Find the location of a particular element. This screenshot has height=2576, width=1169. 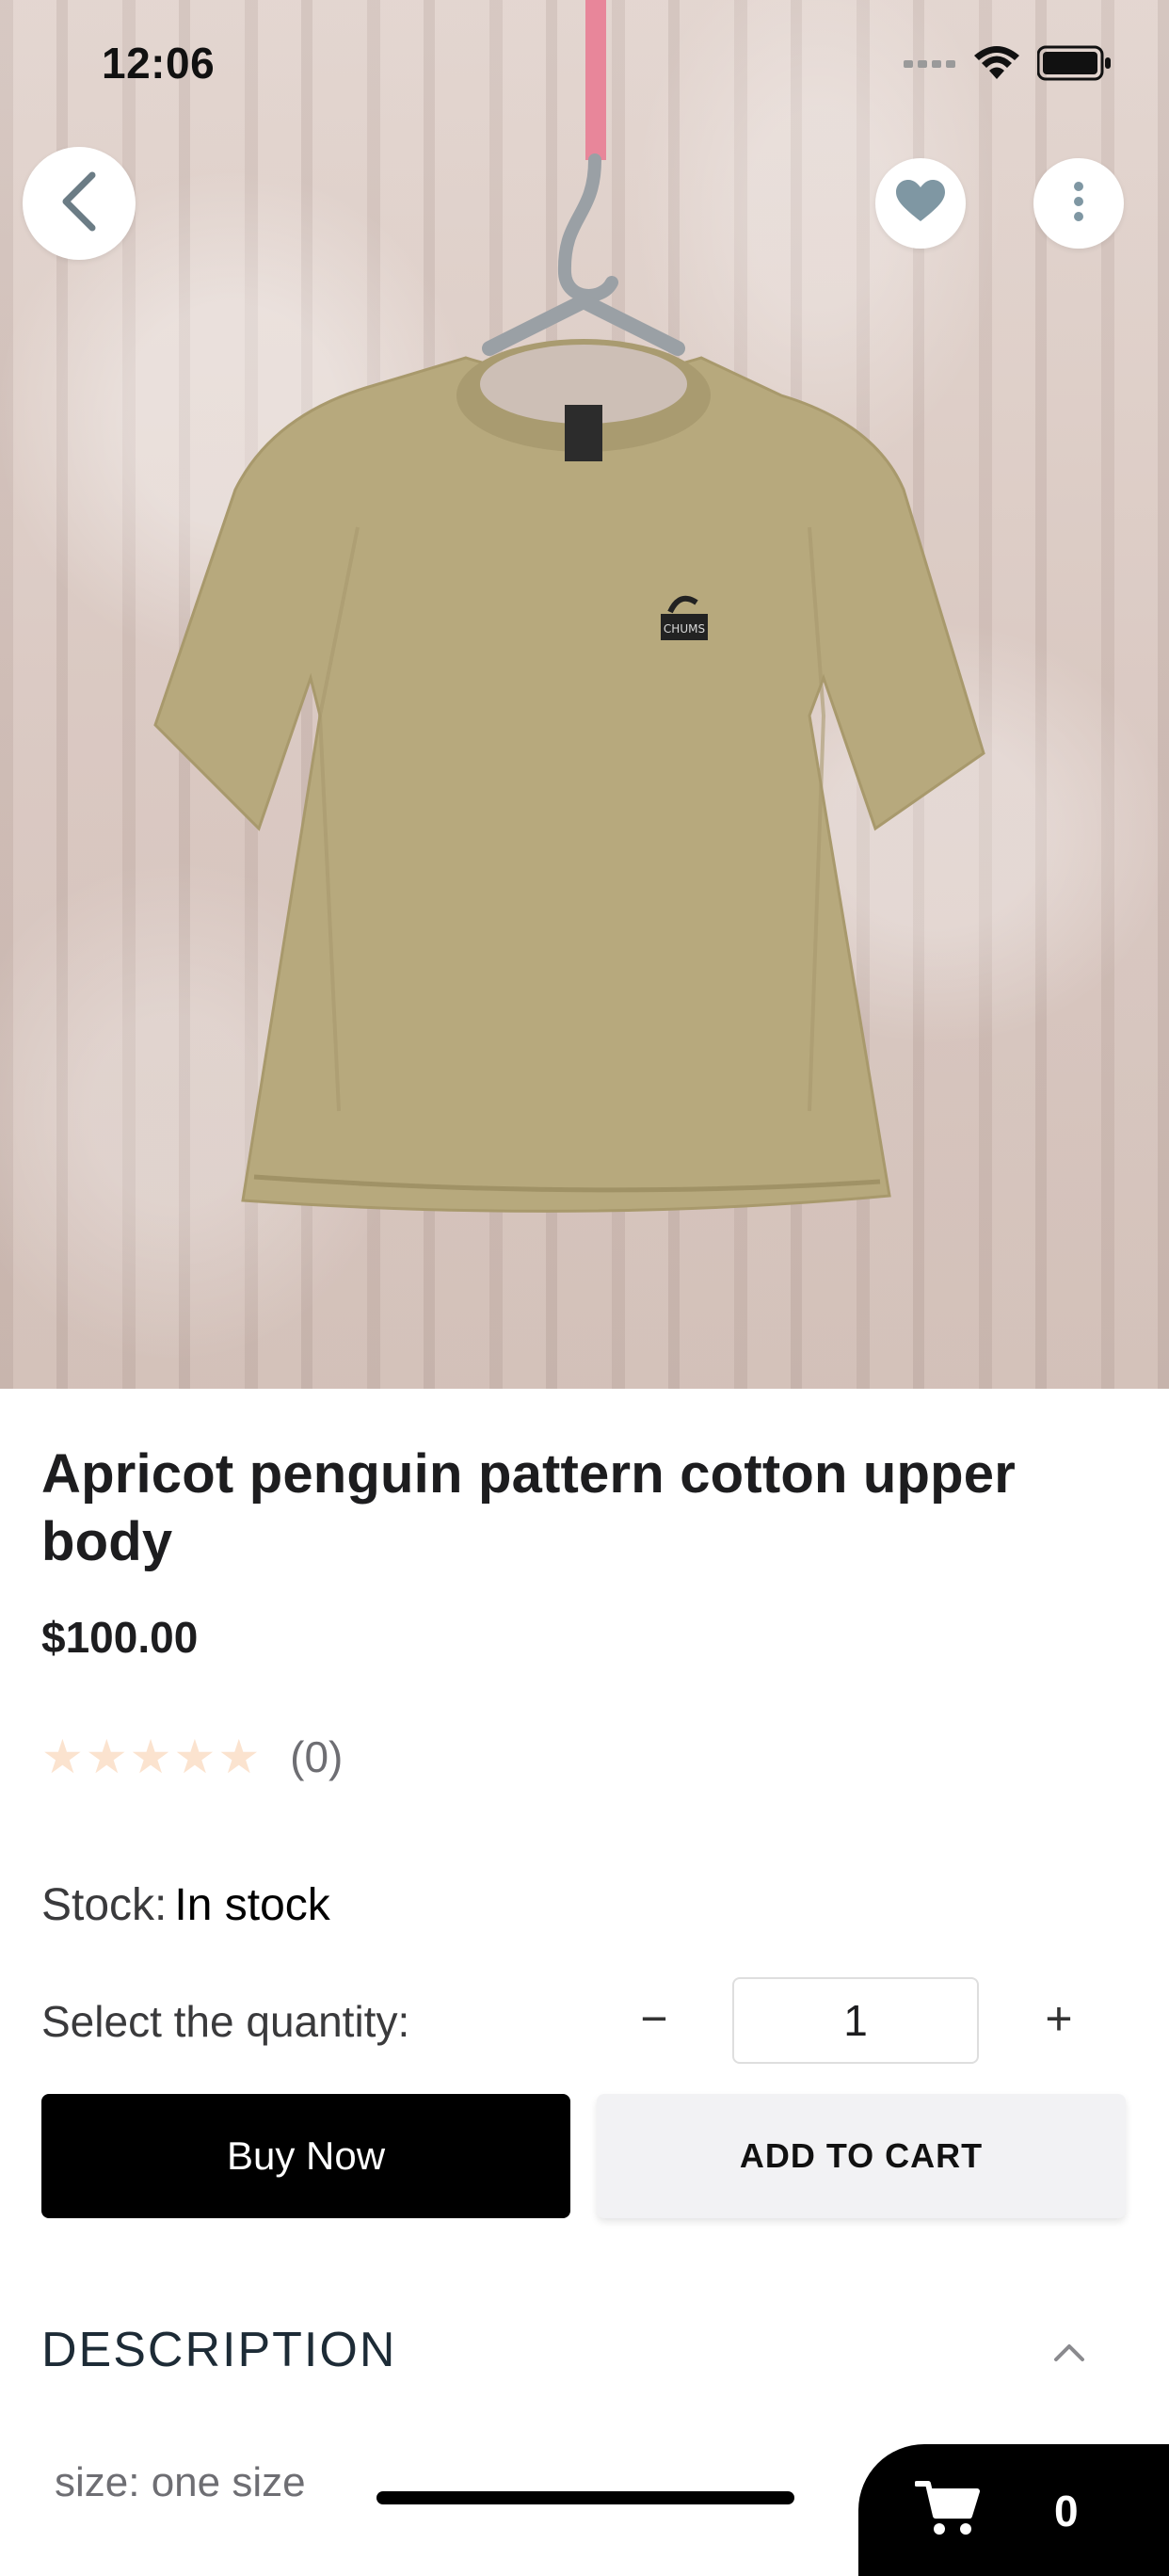

wifi-icon is located at coordinates (997, 65).